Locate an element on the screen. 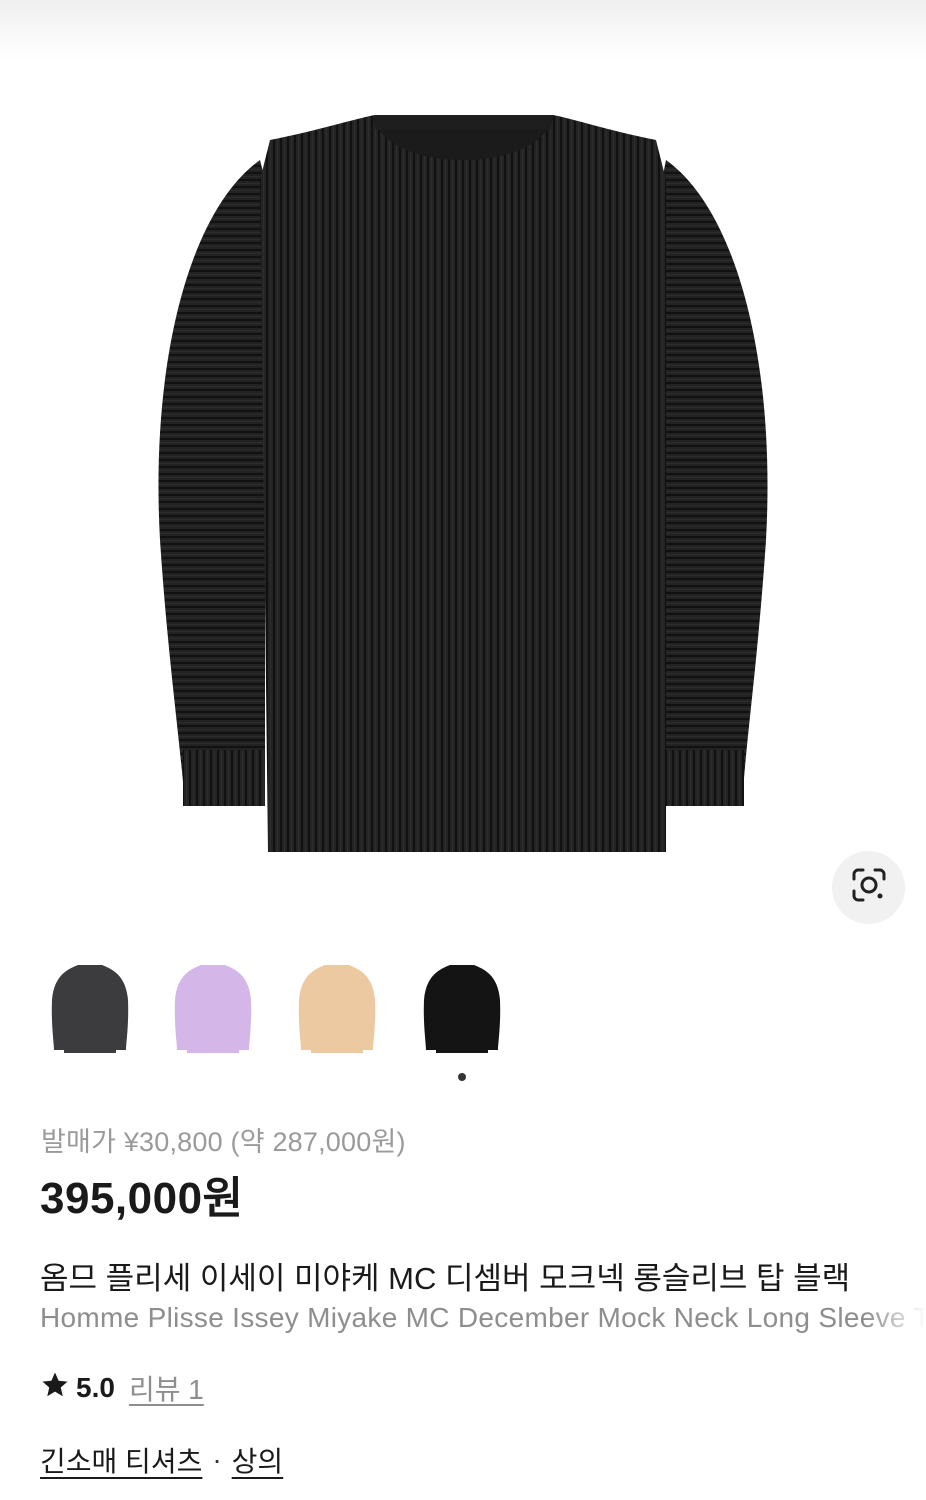  selected-thumbnail-indicator is located at coordinates (462, 1077).